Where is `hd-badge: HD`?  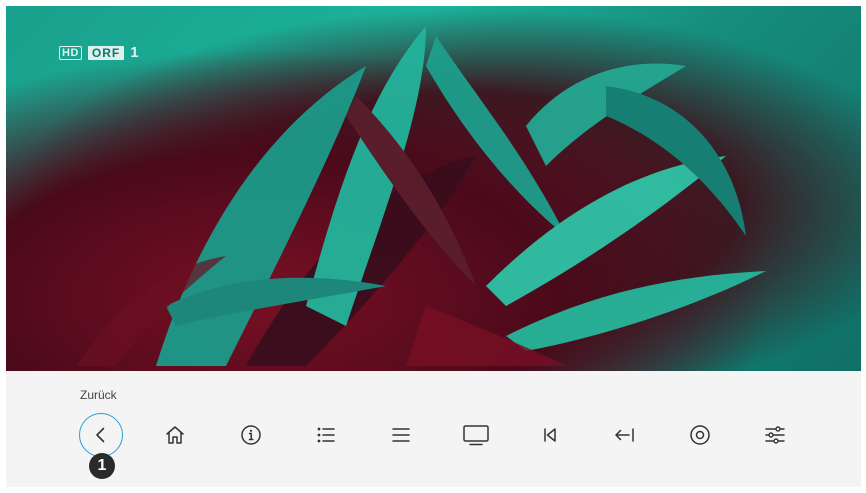 hd-badge: HD is located at coordinates (70, 53).